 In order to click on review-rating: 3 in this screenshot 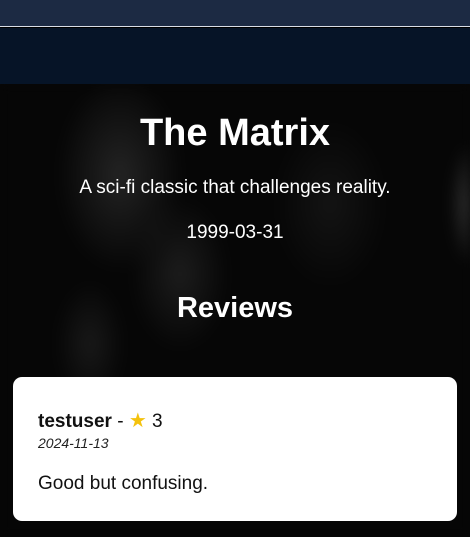, I will do `click(157, 421)`.